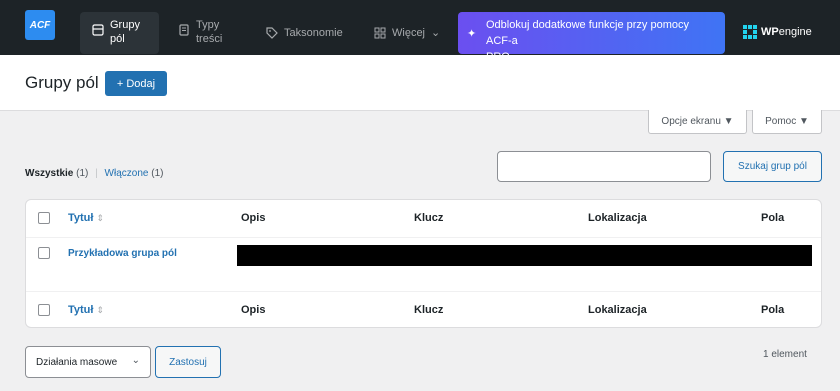  Describe the element at coordinates (188, 362) in the screenshot. I see `apply-button: Zastosuj` at that location.